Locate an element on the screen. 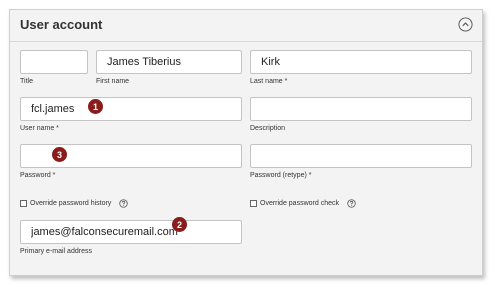 The width and height of the screenshot is (496, 288). step-marker-2: 2 is located at coordinates (179, 224).